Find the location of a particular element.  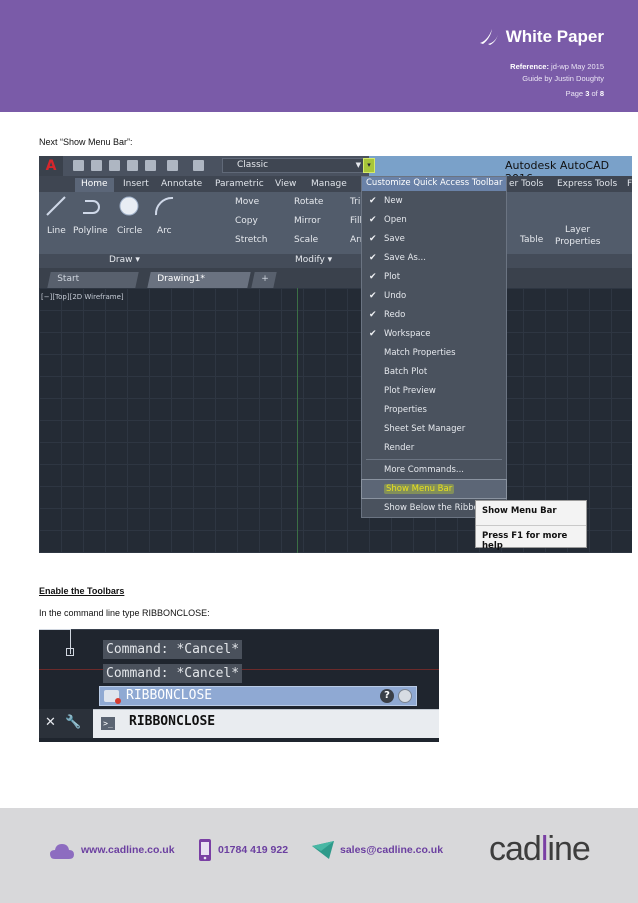

table-button: Table is located at coordinates (531, 240).